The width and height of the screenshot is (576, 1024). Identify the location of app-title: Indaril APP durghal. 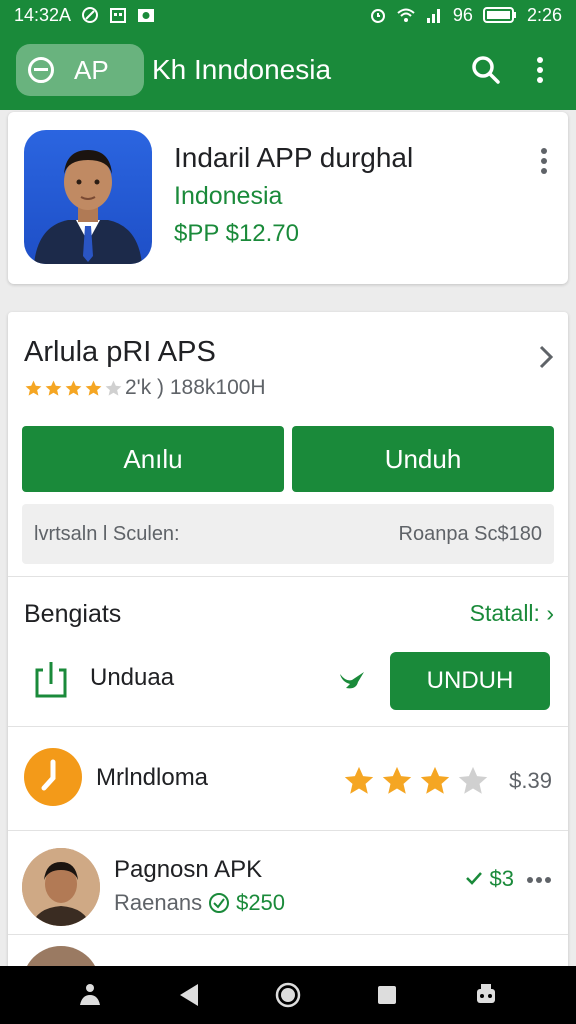
(294, 157).